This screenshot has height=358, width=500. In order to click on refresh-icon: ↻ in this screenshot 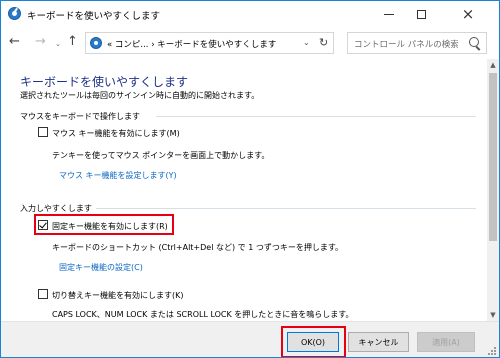, I will do `click(323, 42)`.